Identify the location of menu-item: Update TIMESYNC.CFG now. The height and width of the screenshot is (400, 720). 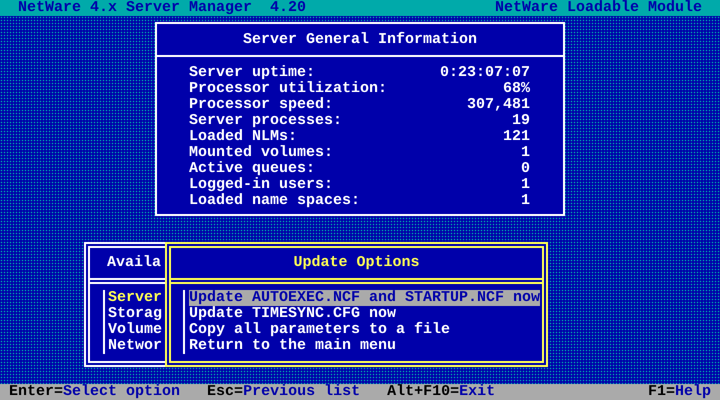
(292, 314).